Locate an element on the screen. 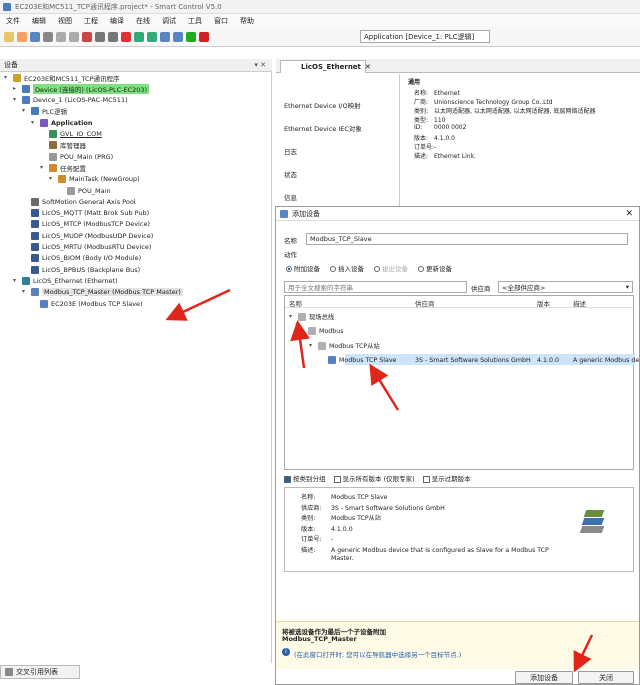 The width and height of the screenshot is (640, 685). tree-node: LicOS_BIOM (Body I/O Module) is located at coordinates (81, 258).